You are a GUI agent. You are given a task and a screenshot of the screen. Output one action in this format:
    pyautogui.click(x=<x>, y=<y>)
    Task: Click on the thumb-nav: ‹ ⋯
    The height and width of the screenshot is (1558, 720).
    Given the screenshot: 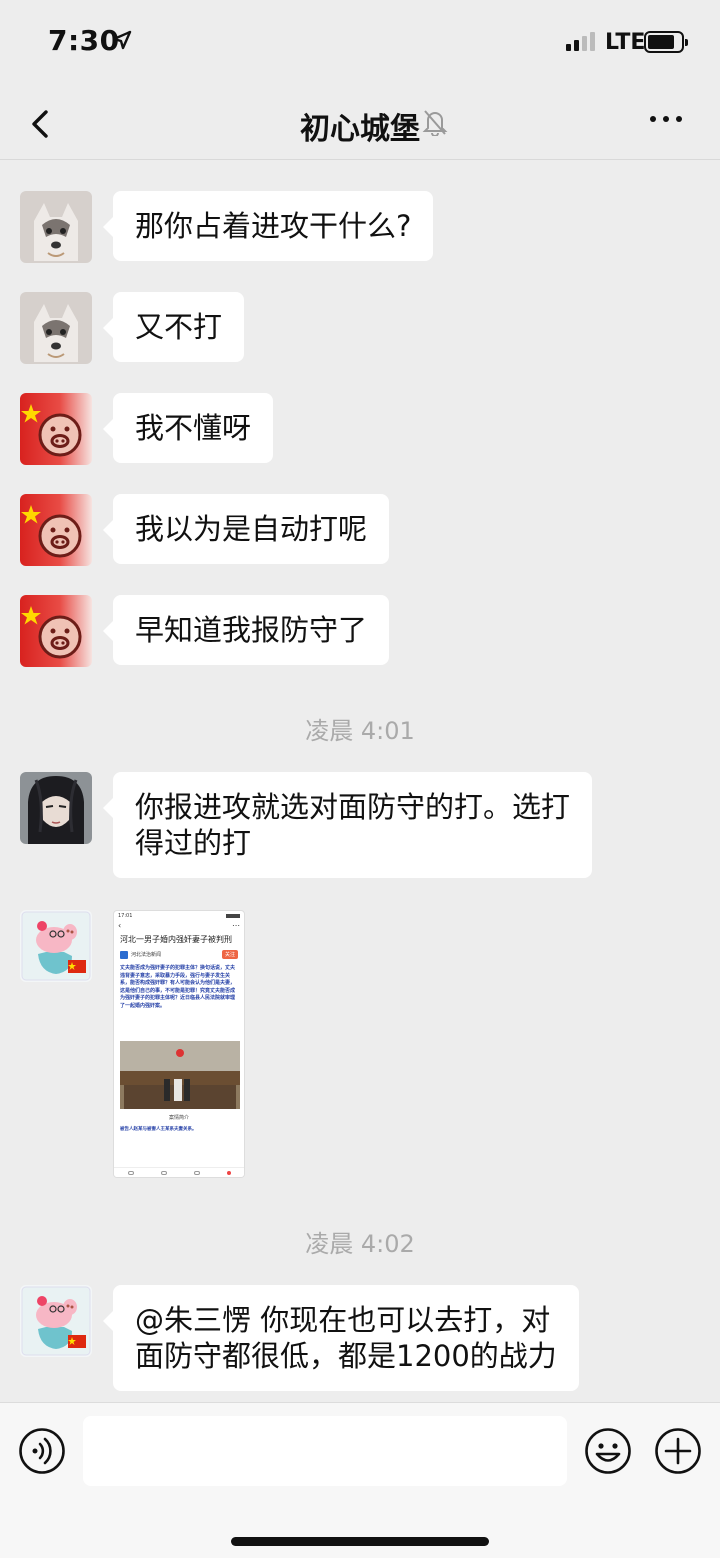 What is the action you would take?
    pyautogui.click(x=179, y=925)
    